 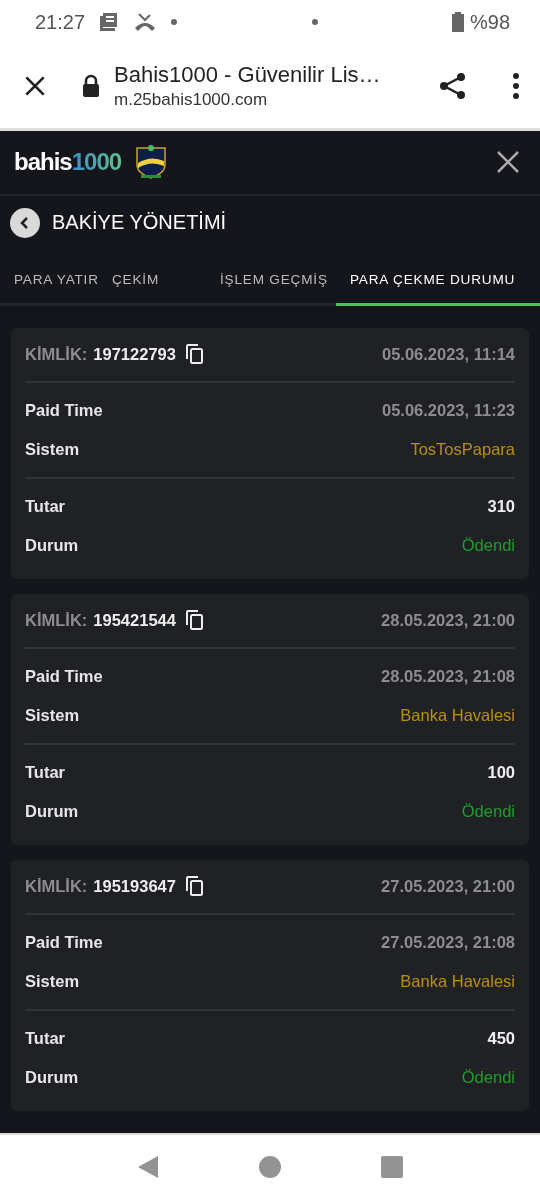 I want to click on created-date: 27.05.2023, 21:00, so click(x=448, y=886).